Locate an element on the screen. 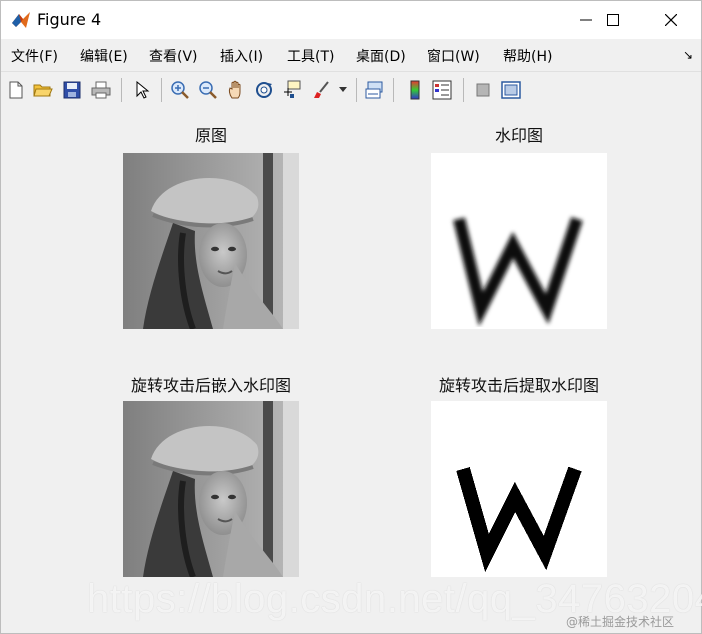 The width and height of the screenshot is (702, 634). link-plot-button is located at coordinates (375, 90).